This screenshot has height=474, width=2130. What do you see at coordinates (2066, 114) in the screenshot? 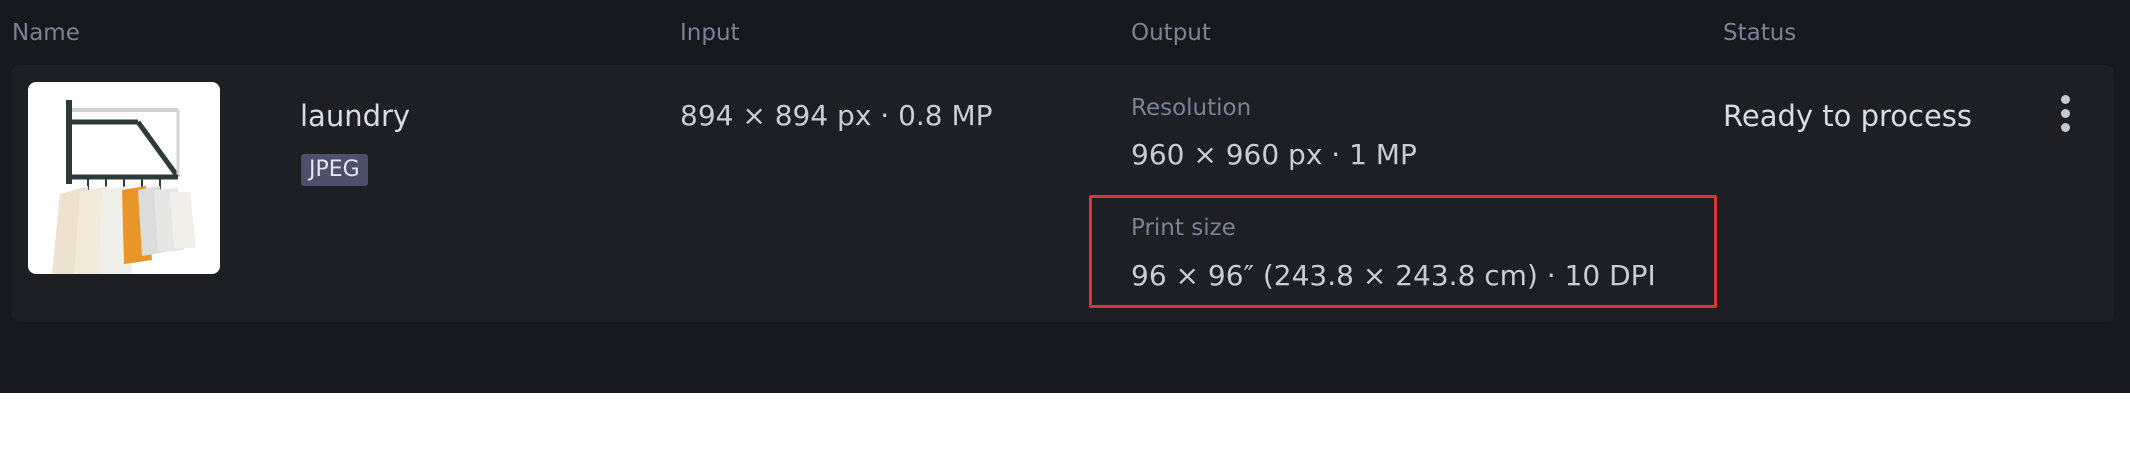
I see `more-options-button` at bounding box center [2066, 114].